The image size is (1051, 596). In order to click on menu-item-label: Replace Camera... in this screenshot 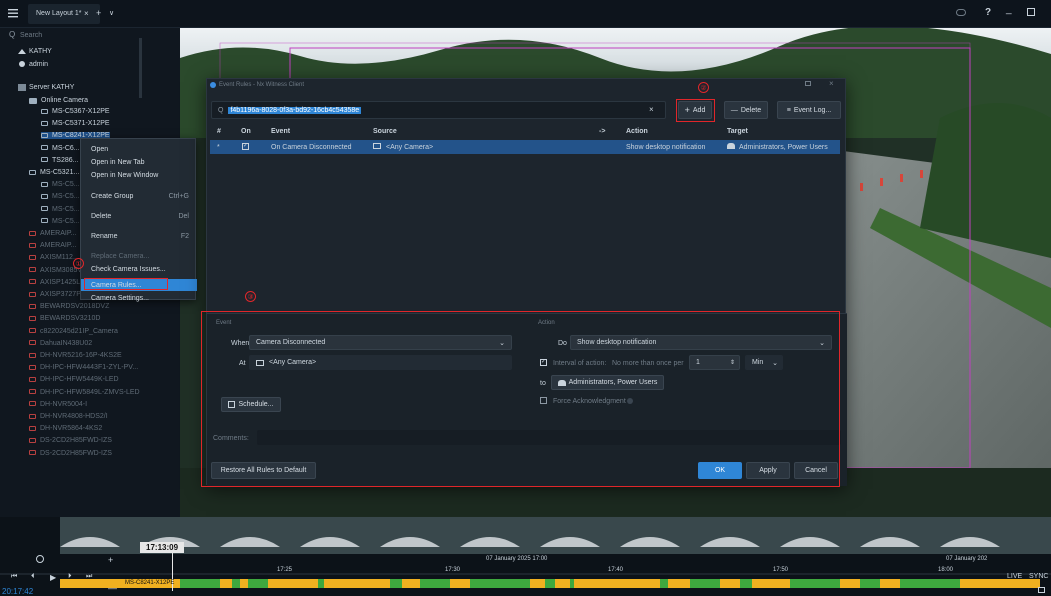, I will do `click(120, 256)`.